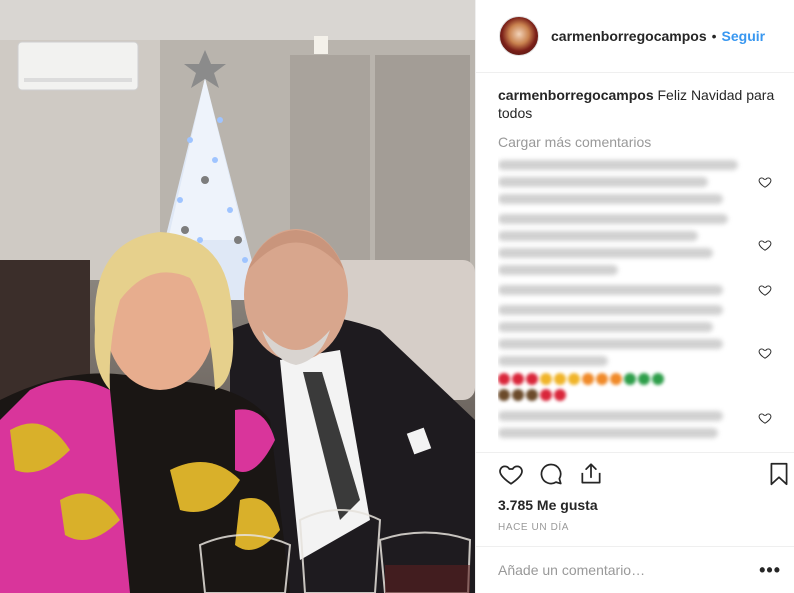  Describe the element at coordinates (635, 452) in the screenshot. I see `divider` at that location.